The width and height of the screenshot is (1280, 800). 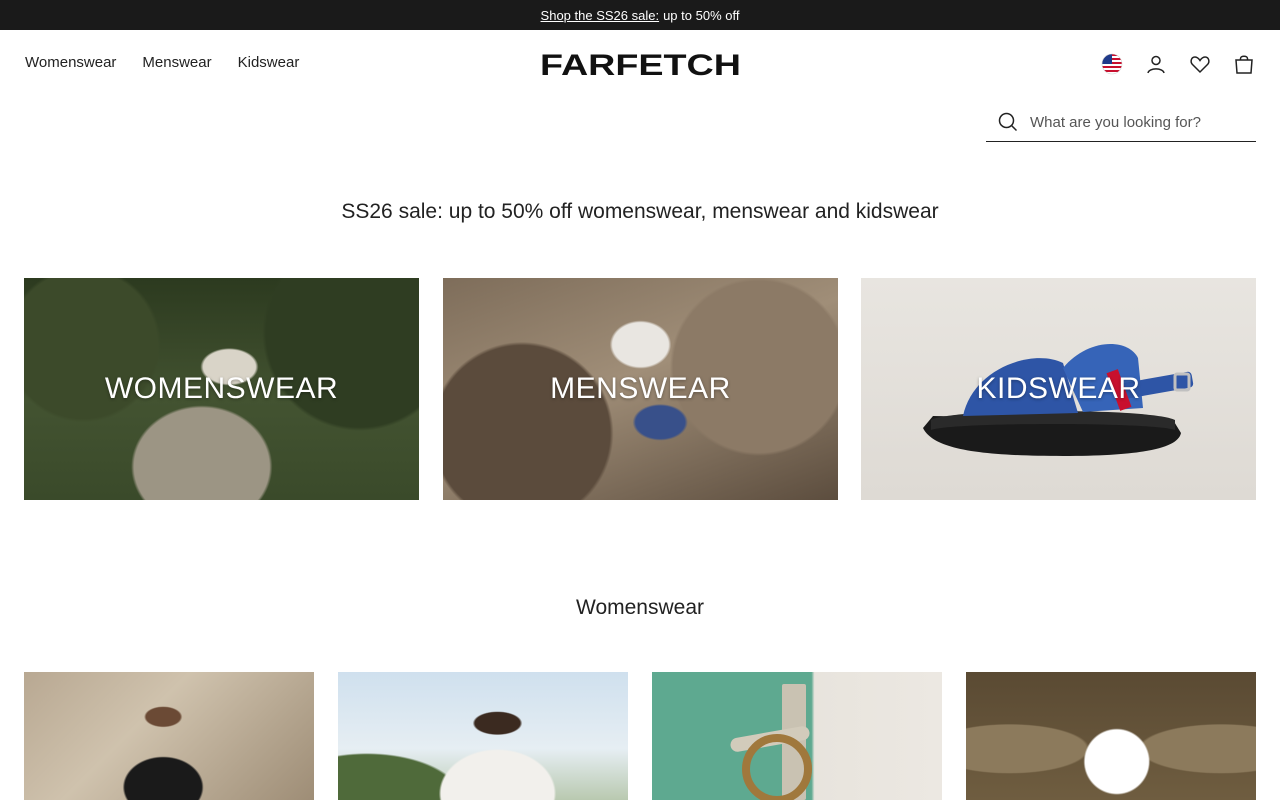 I want to click on account-icon, so click(x=1156, y=64).